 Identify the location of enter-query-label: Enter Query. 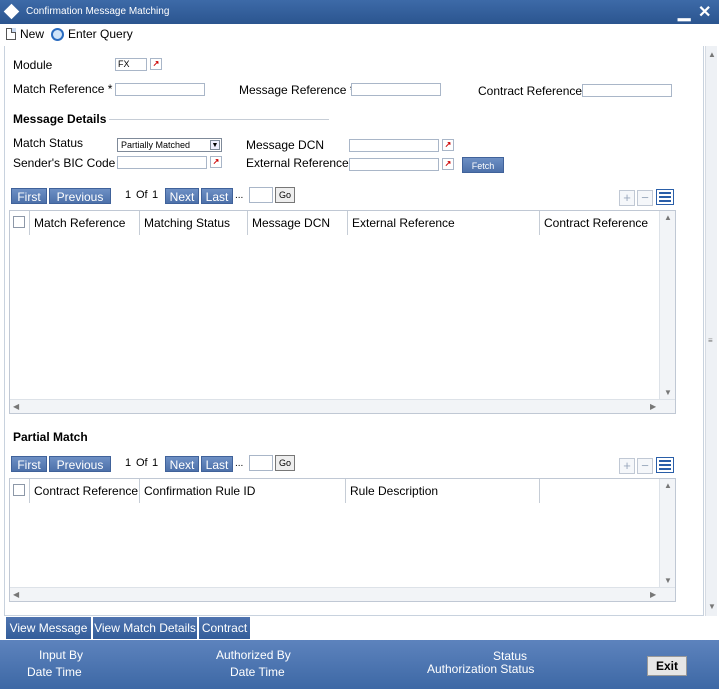
(100, 34).